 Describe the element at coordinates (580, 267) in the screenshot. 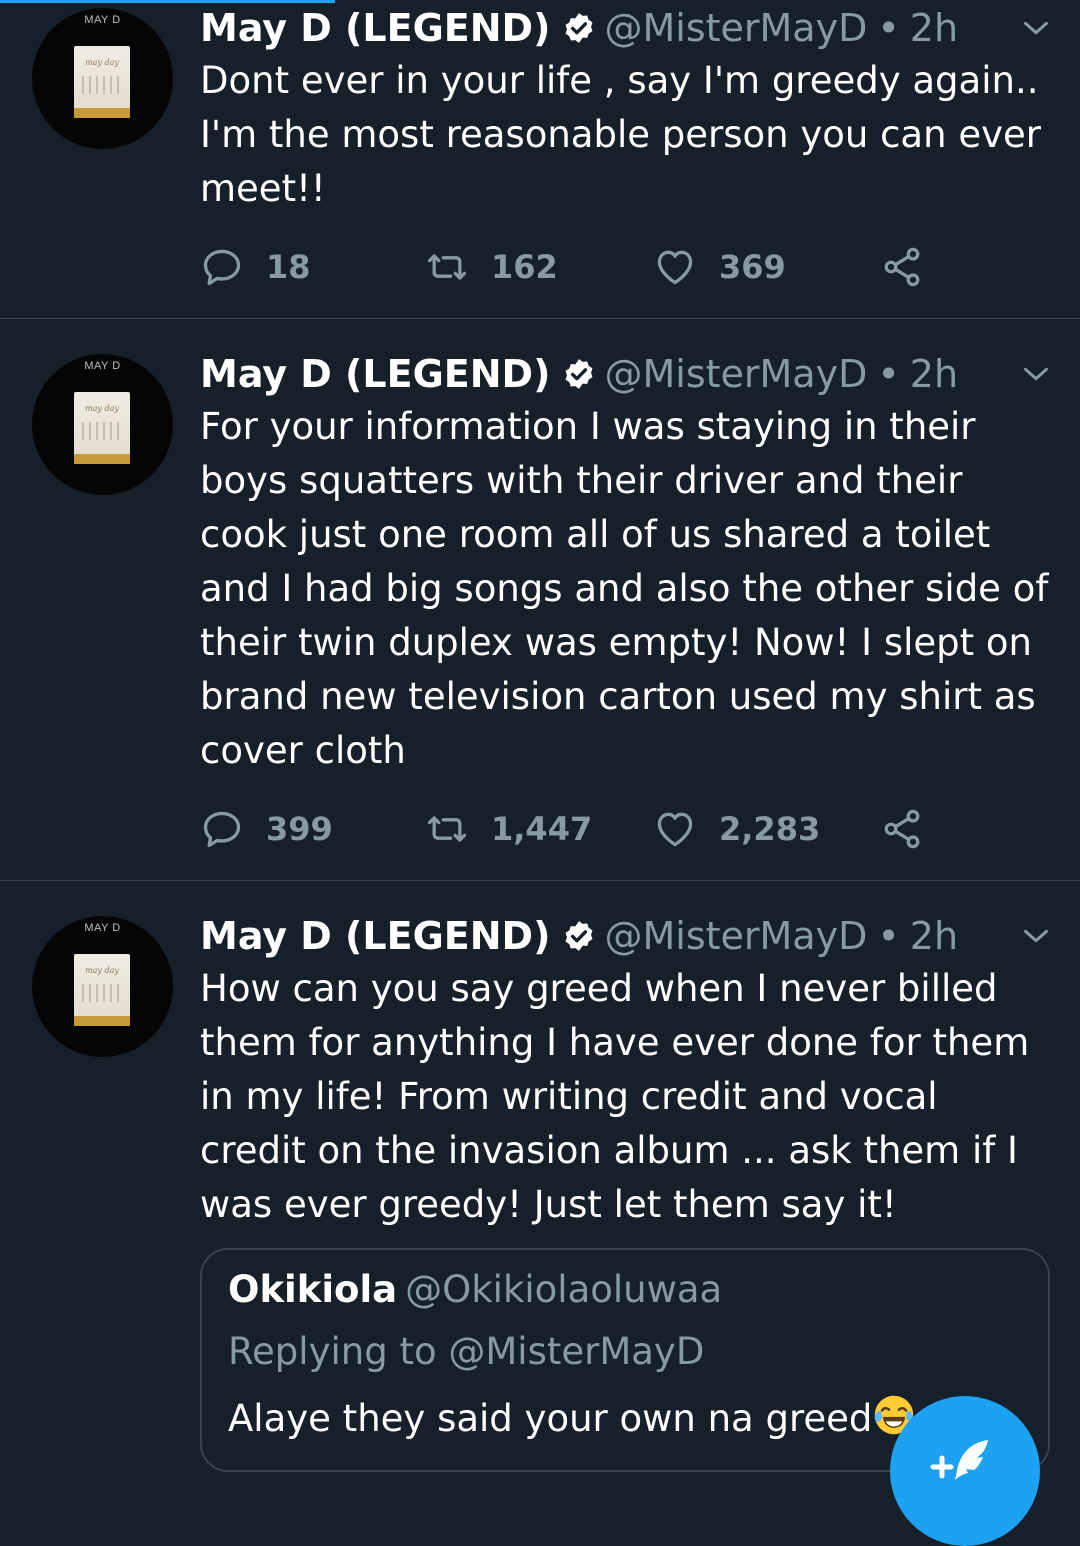

I see `tweet-actions: 18 162 369` at that location.